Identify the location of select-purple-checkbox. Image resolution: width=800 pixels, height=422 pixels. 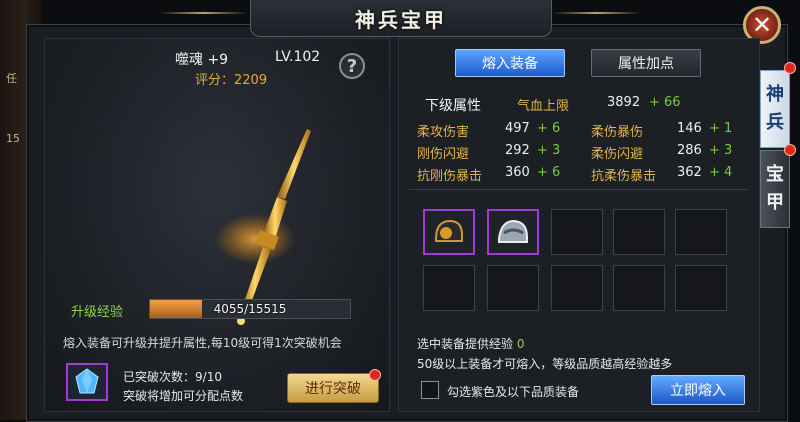
(430, 390).